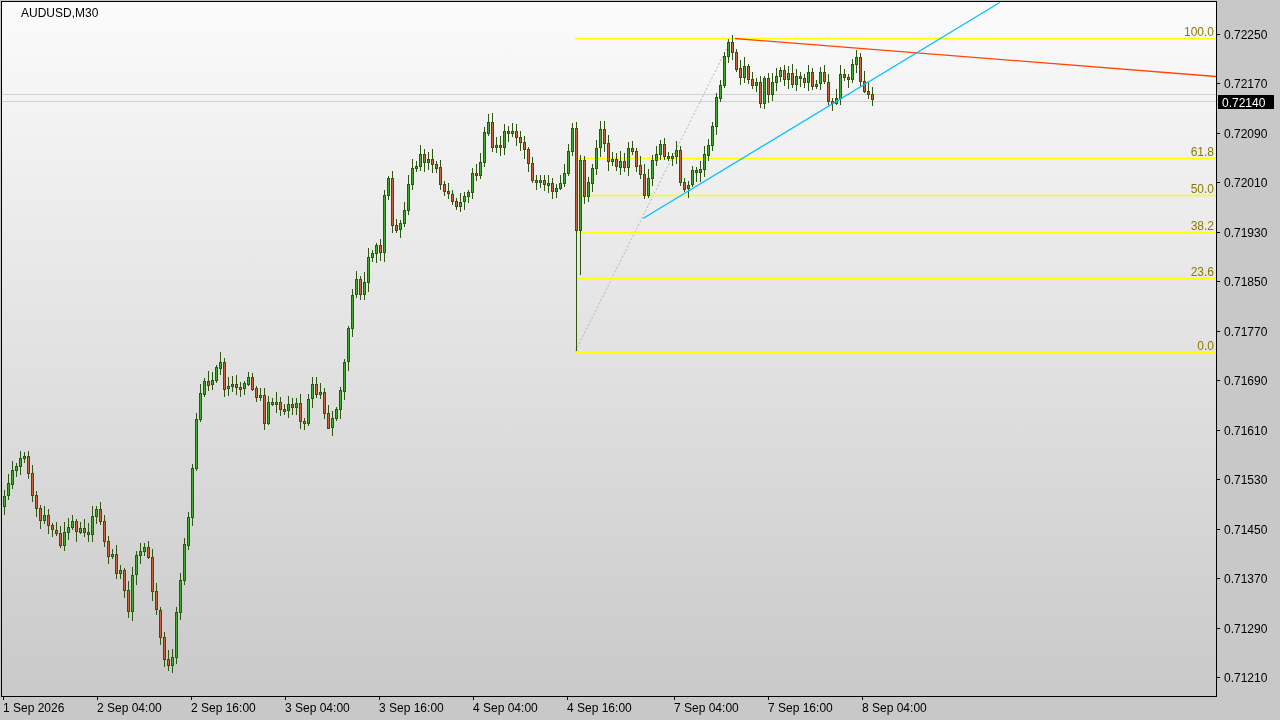 This screenshot has height=720, width=1280. I want to click on price-axis-label: 0.71210, so click(1246, 678).